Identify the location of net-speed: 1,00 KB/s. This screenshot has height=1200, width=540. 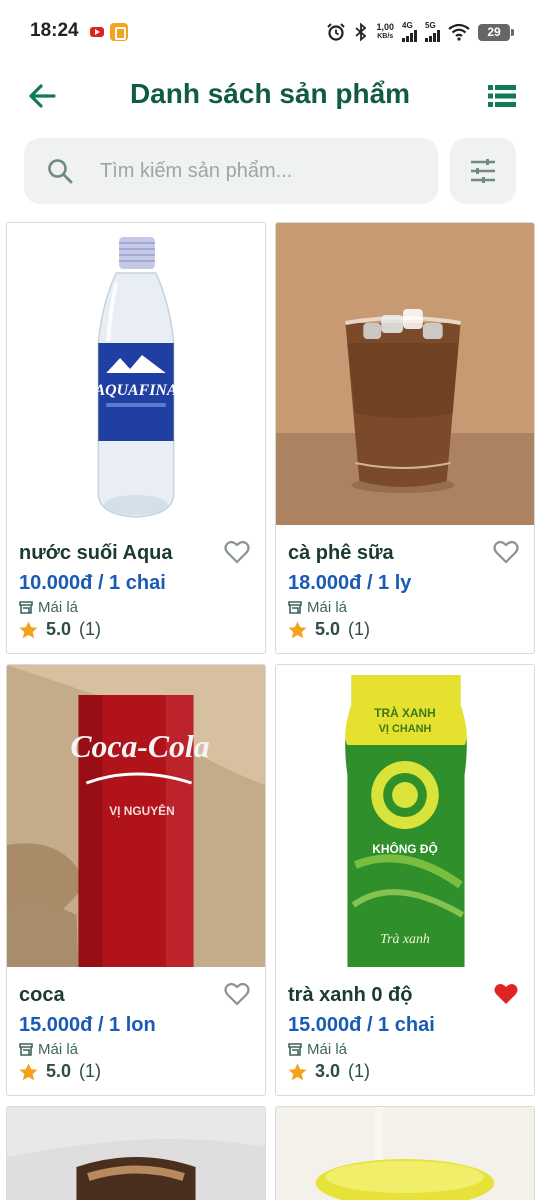
(385, 32).